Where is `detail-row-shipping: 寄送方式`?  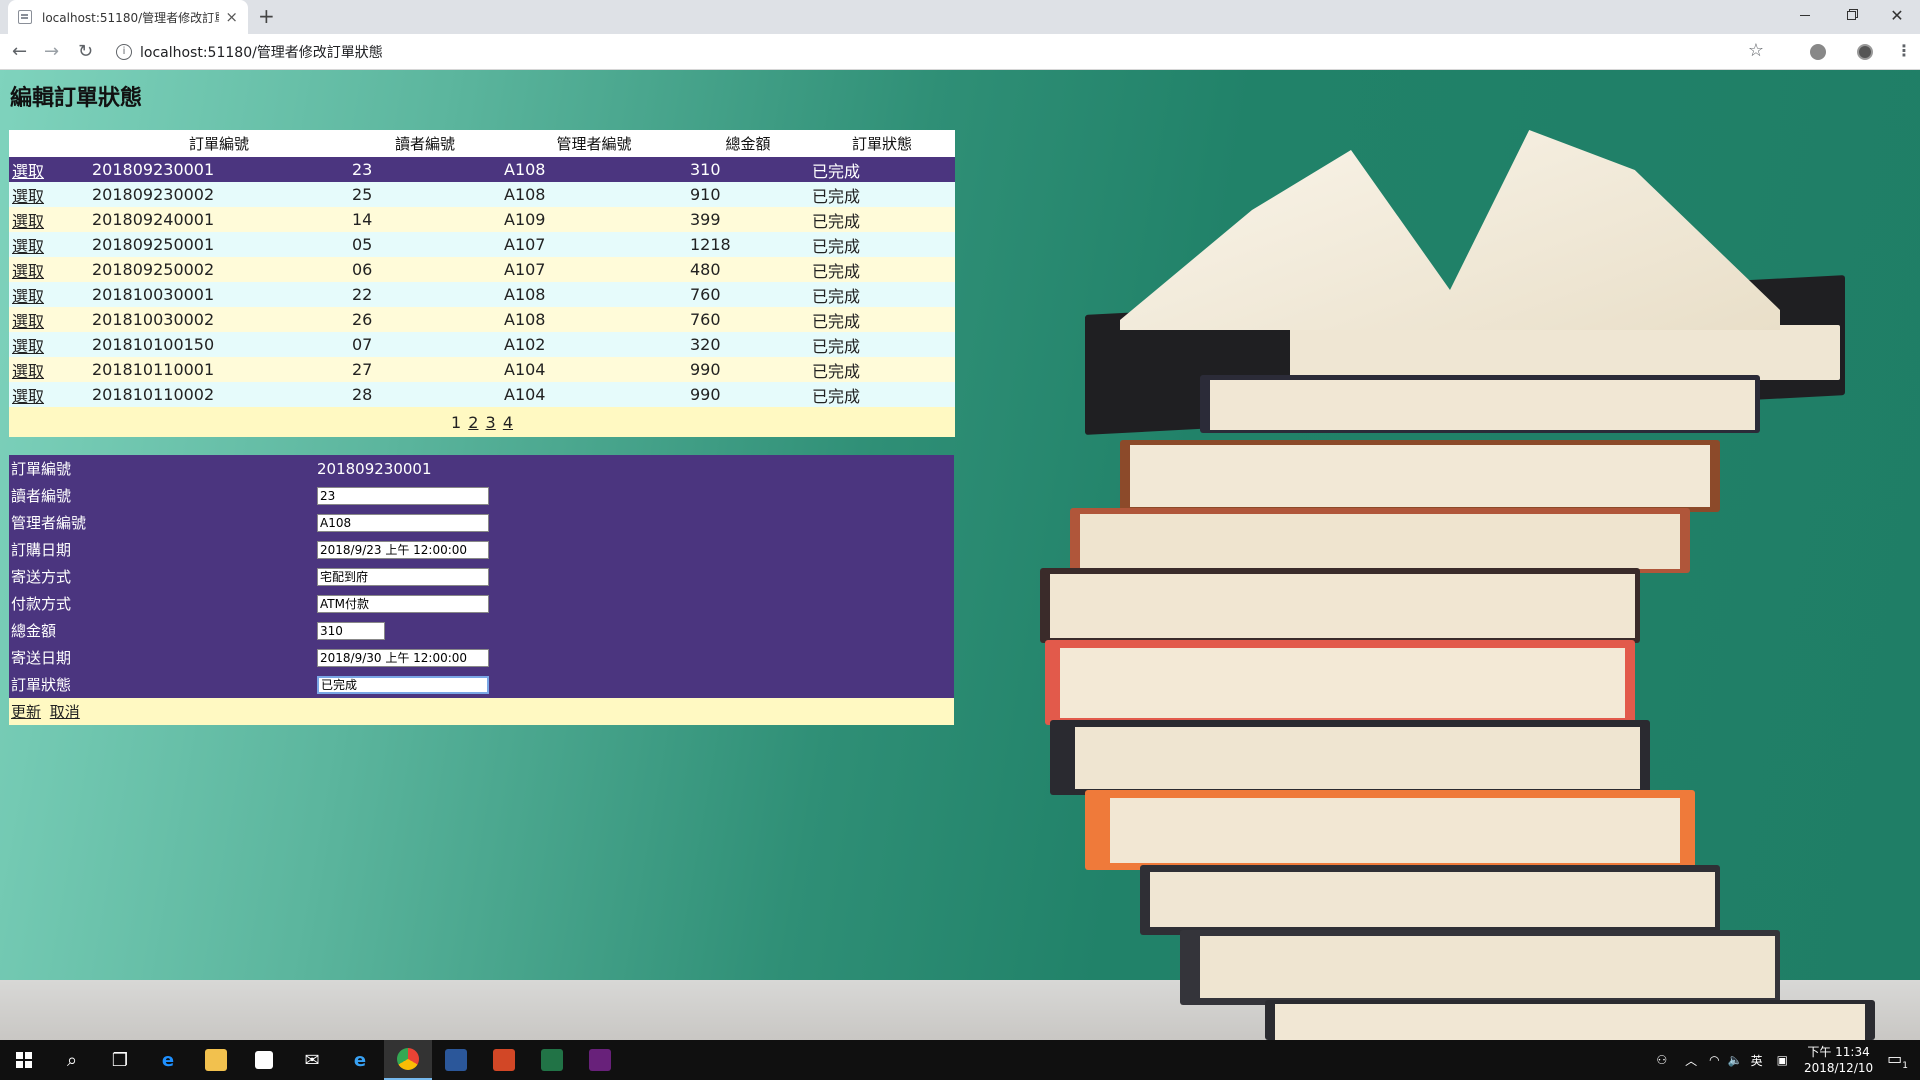
detail-row-shipping: 寄送方式 is located at coordinates (481, 576).